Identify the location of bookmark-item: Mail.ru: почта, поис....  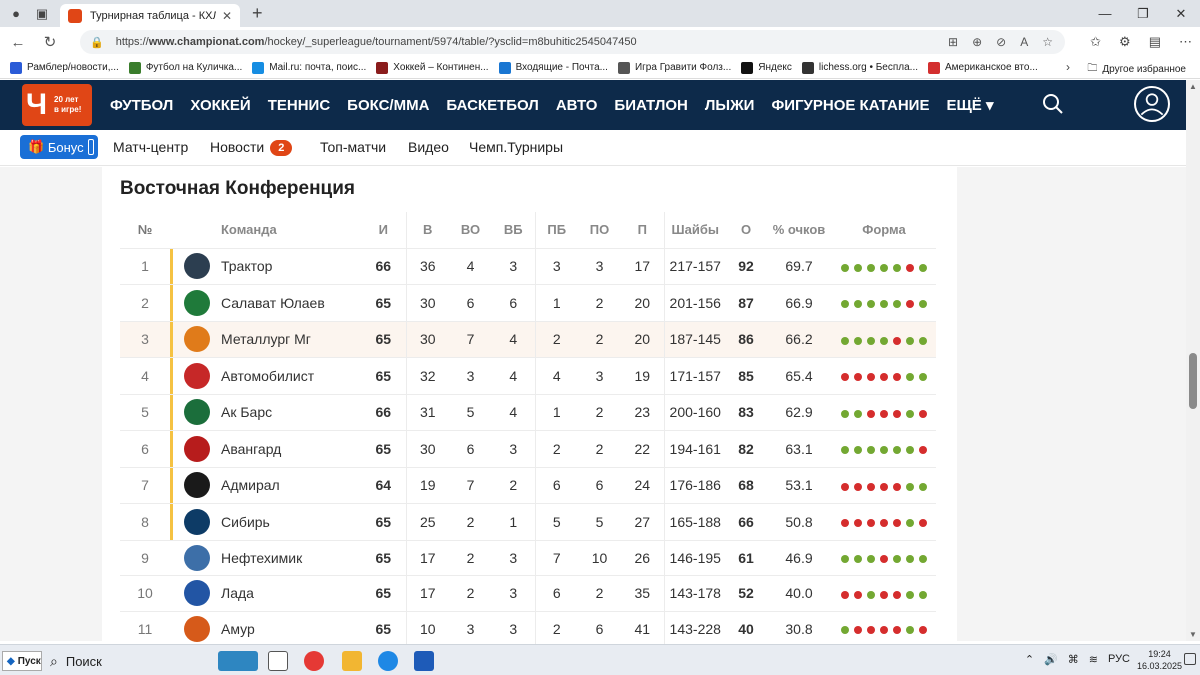
(309, 67).